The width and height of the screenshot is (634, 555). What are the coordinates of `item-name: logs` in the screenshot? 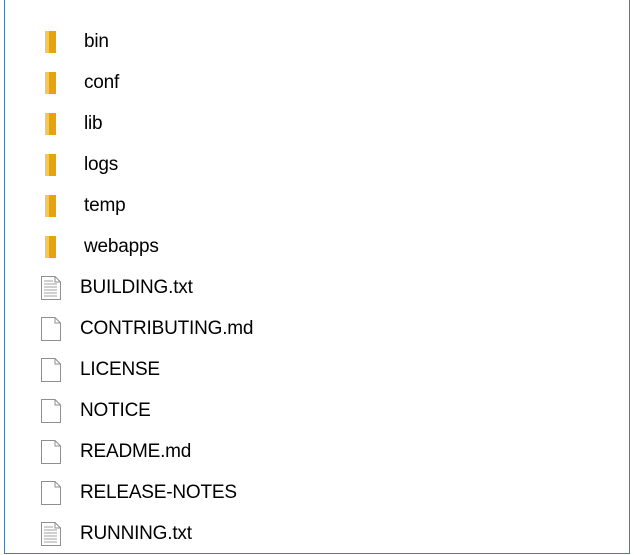 It's located at (101, 164).